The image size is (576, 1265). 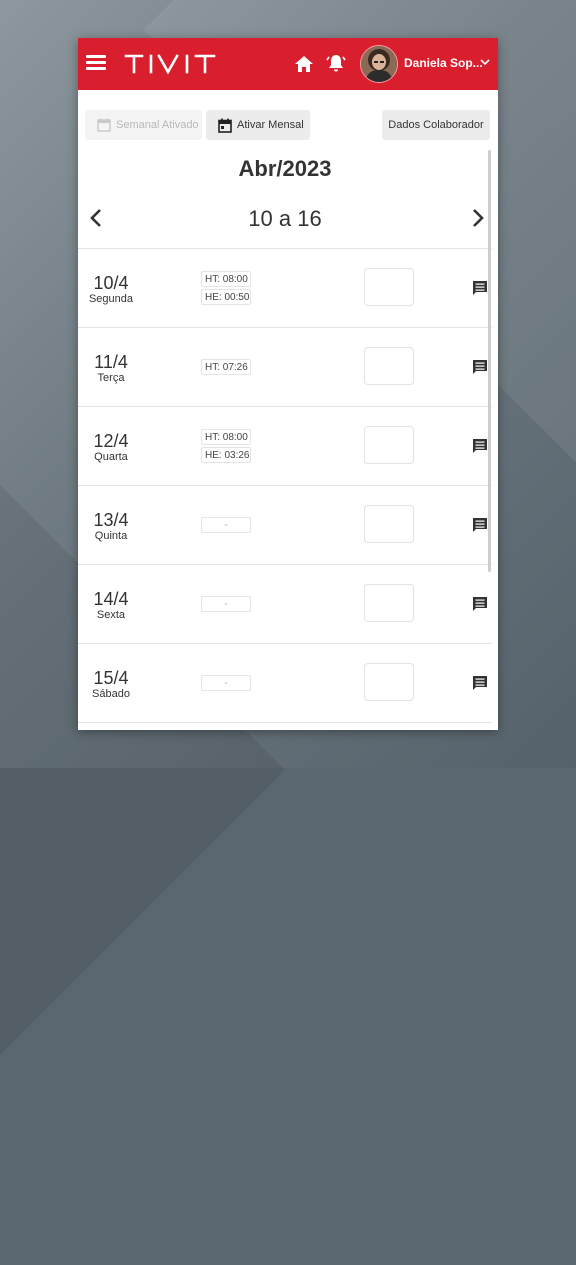 What do you see at coordinates (111, 441) in the screenshot?
I see `day-date: 12/4` at bounding box center [111, 441].